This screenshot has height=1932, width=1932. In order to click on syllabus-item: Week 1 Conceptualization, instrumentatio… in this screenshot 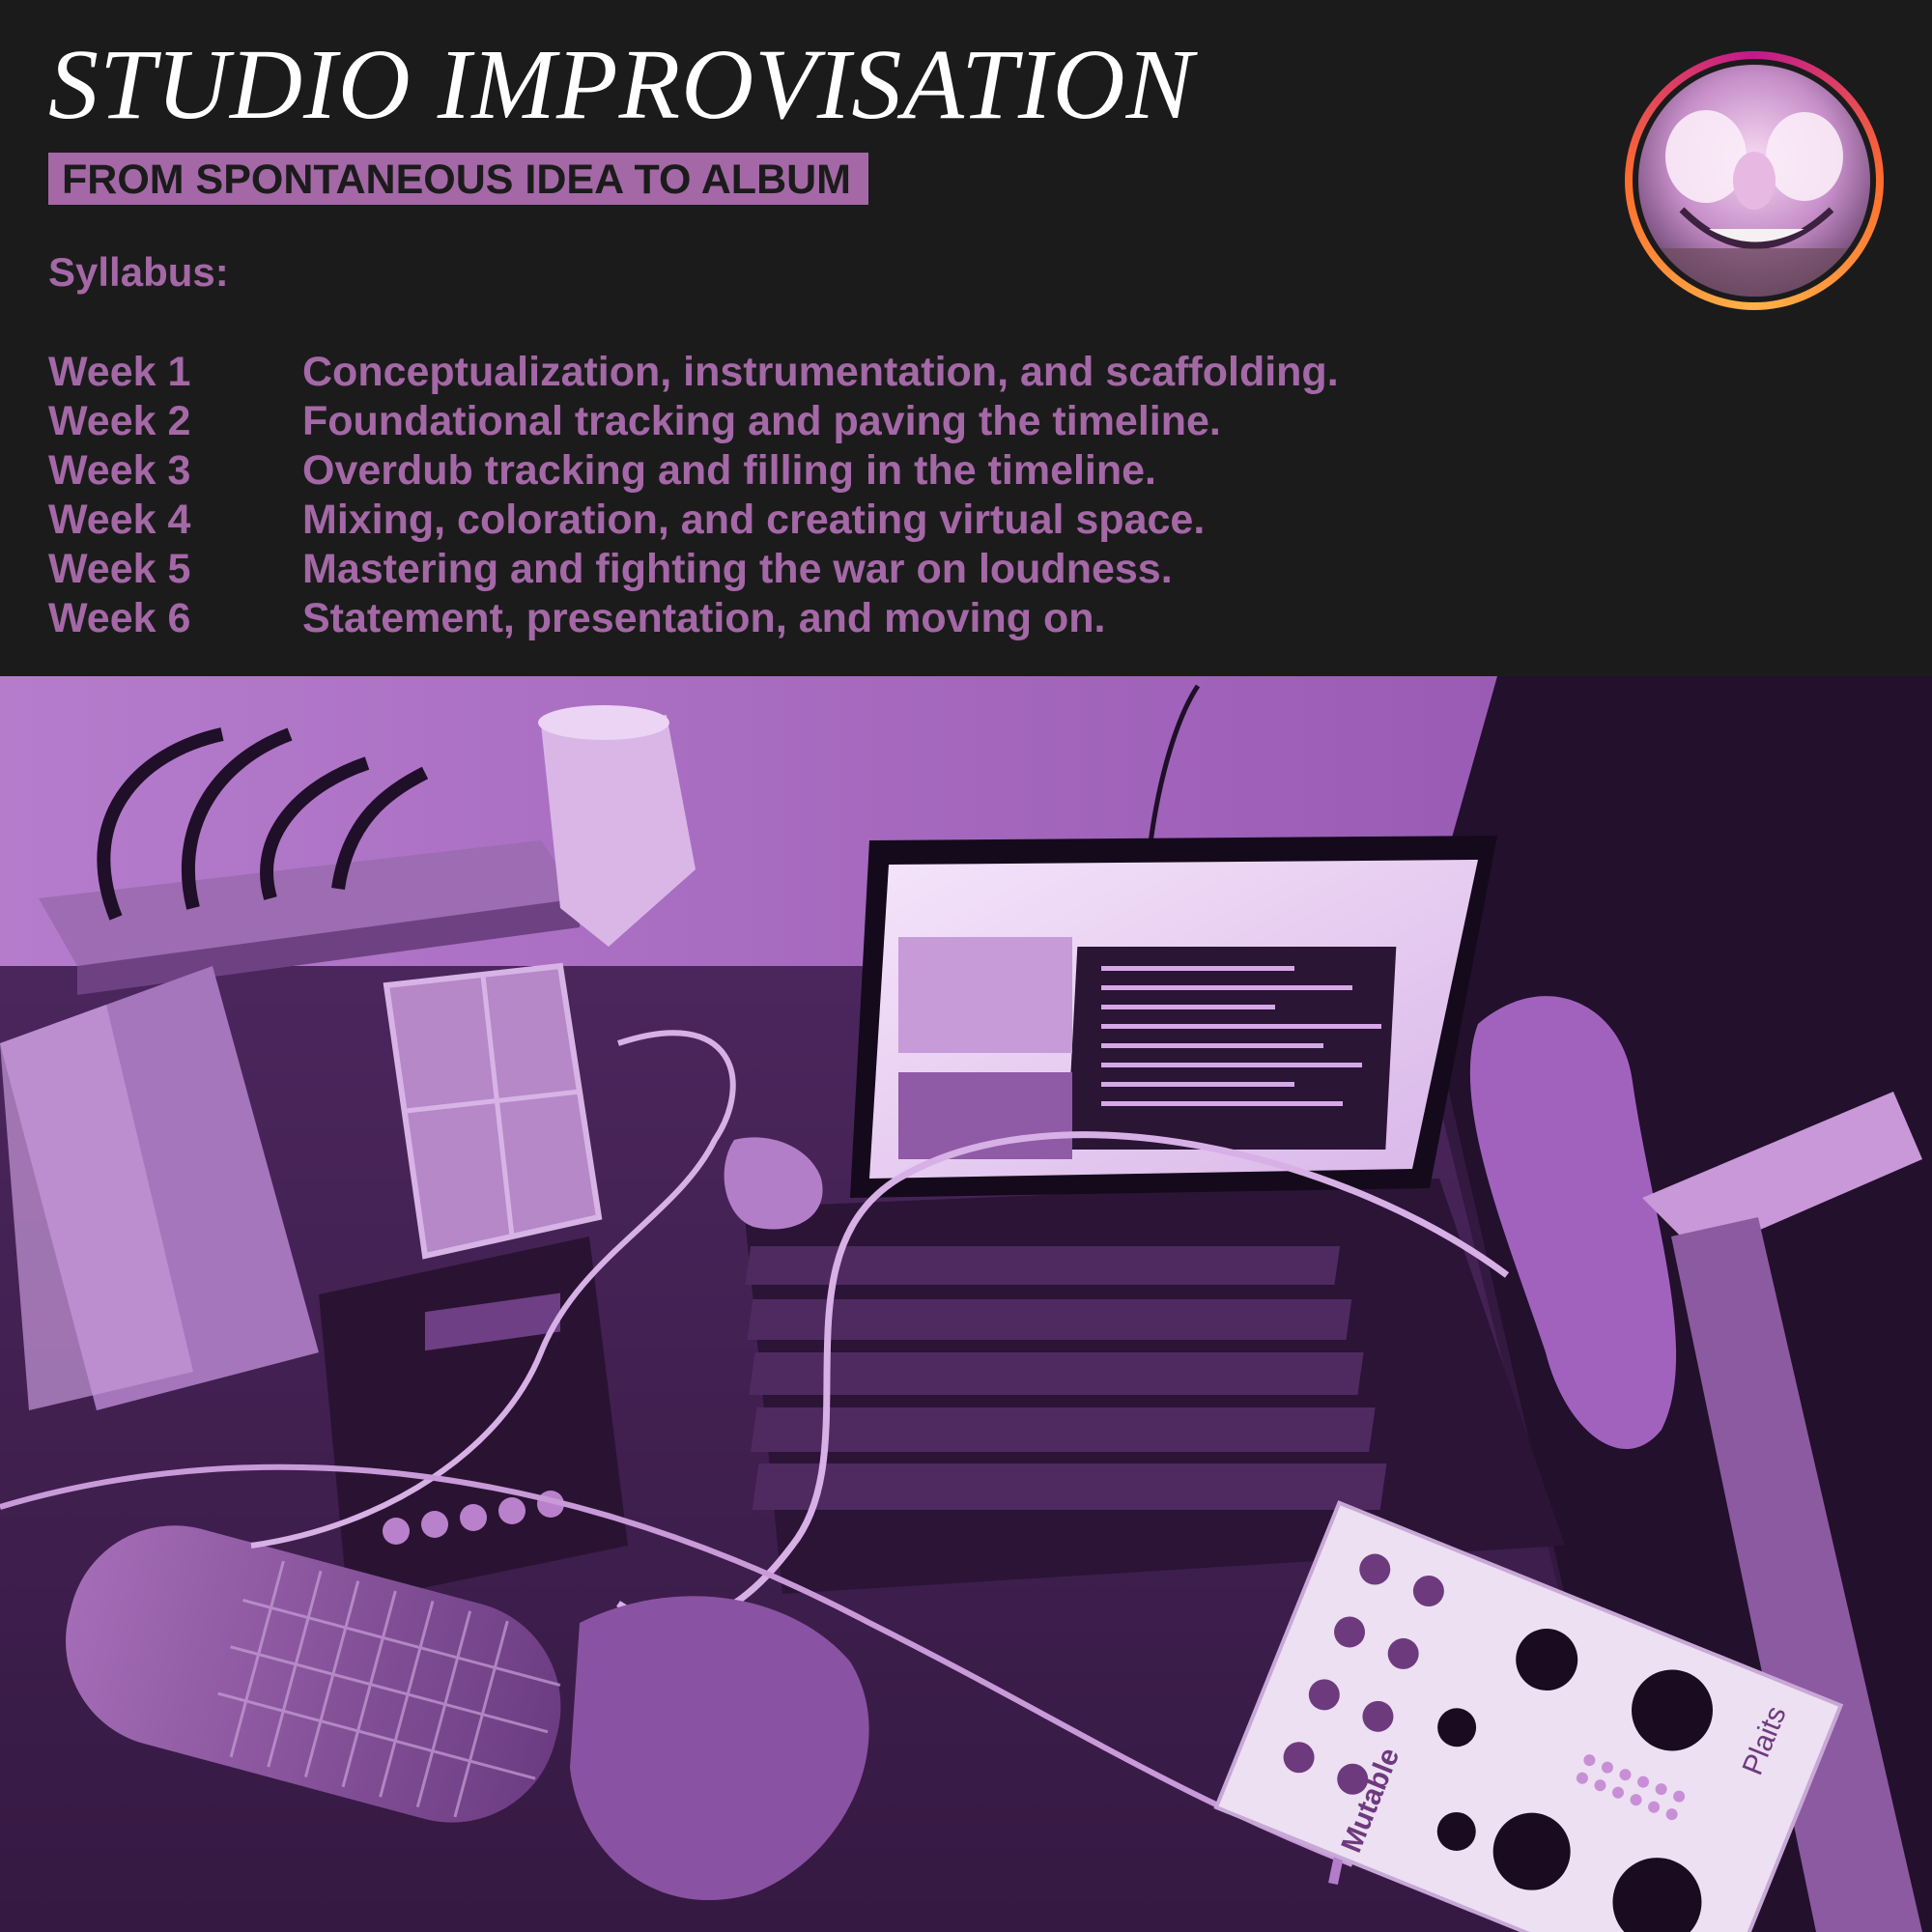, I will do `click(693, 372)`.